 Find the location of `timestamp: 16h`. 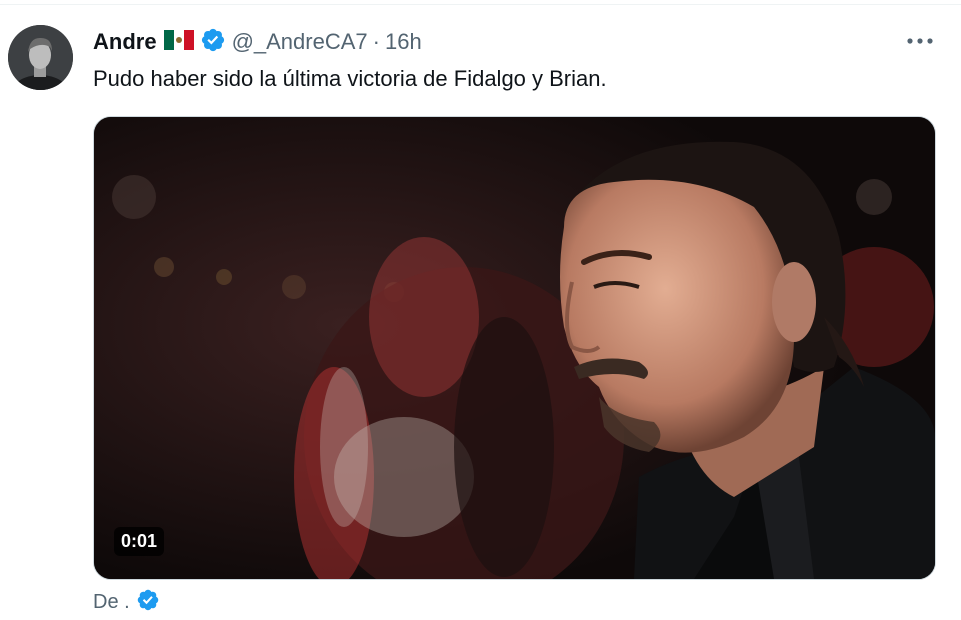

timestamp: 16h is located at coordinates (403, 42).